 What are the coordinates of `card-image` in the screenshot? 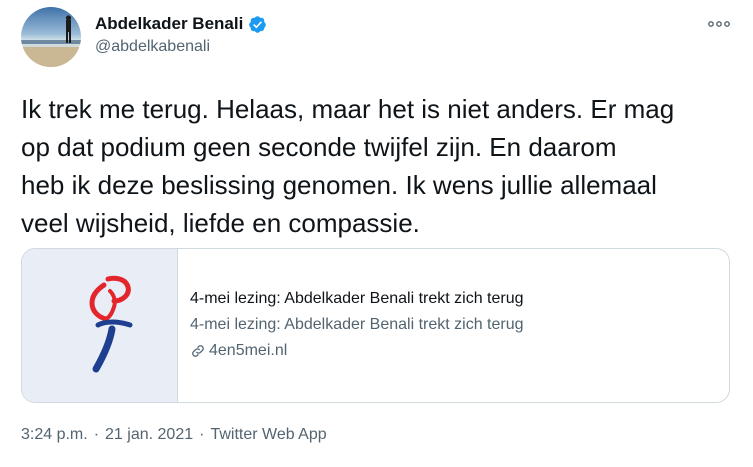 It's located at (100, 325).